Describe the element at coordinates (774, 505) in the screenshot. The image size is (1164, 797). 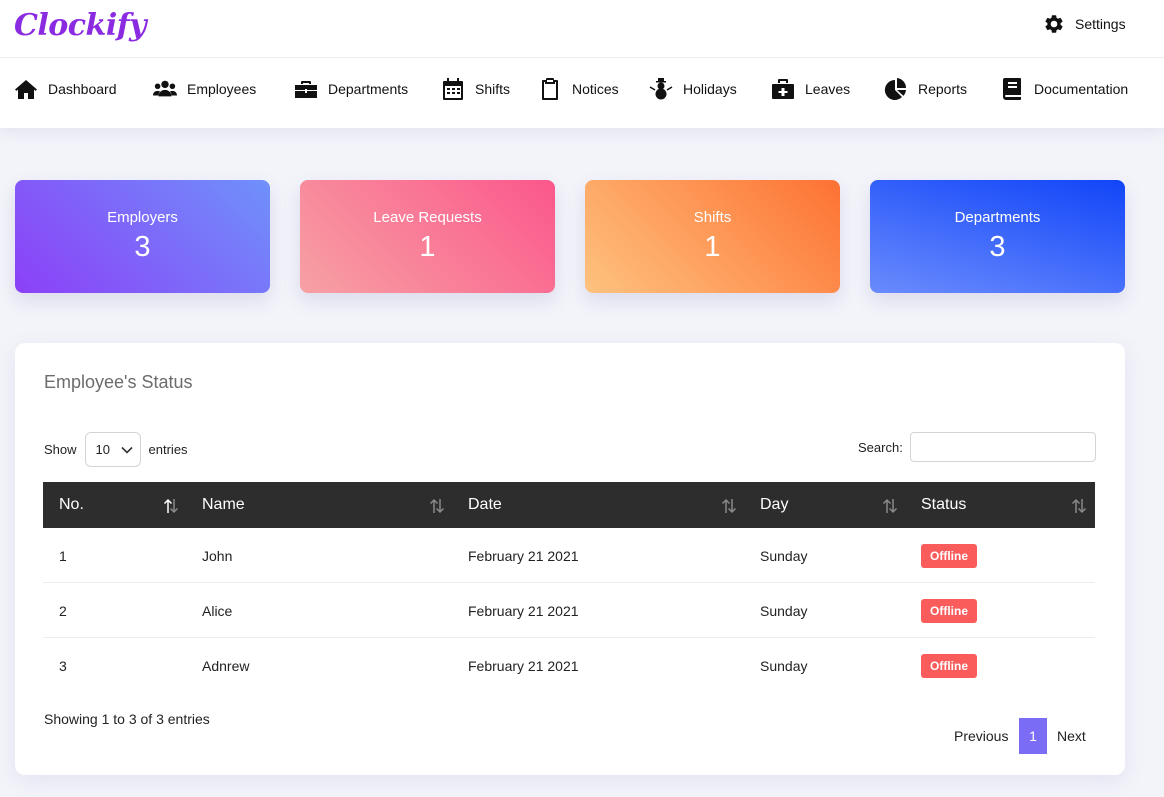
I see `column-header-day: Day` at that location.